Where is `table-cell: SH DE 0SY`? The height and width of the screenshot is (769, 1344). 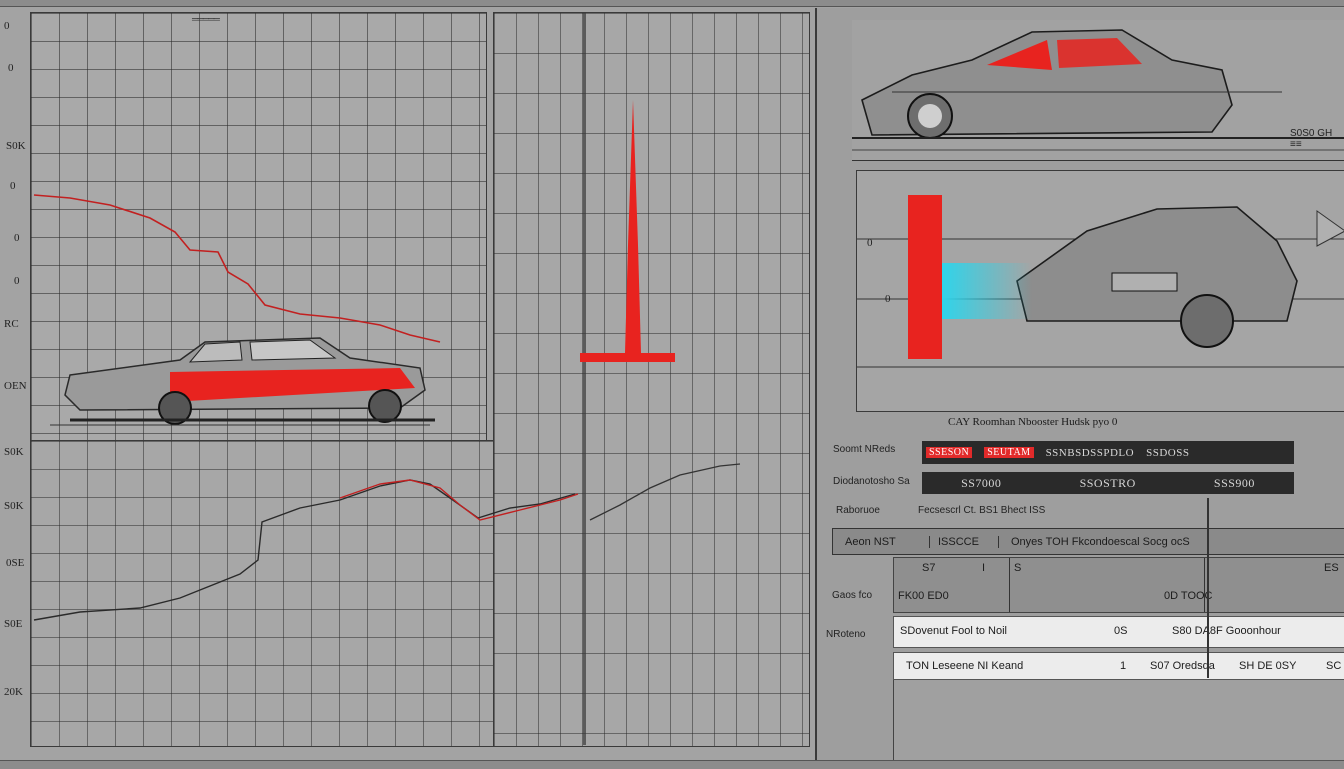 table-cell: SH DE 0SY is located at coordinates (1268, 666).